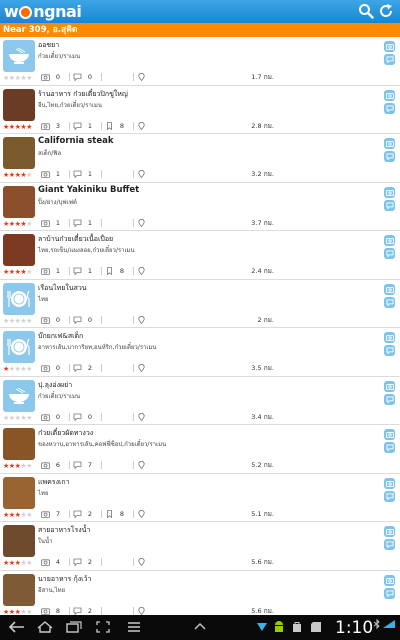 This screenshot has height=640, width=400. What do you see at coordinates (75, 141) in the screenshot?
I see `restaurant-name: California steak` at bounding box center [75, 141].